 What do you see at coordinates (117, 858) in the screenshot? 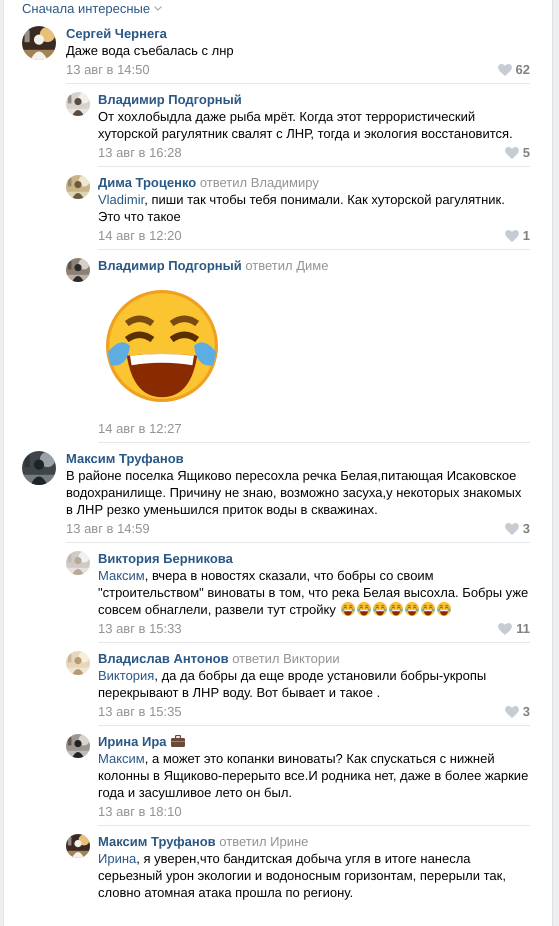
I see `mention-link: Ирина` at bounding box center [117, 858].